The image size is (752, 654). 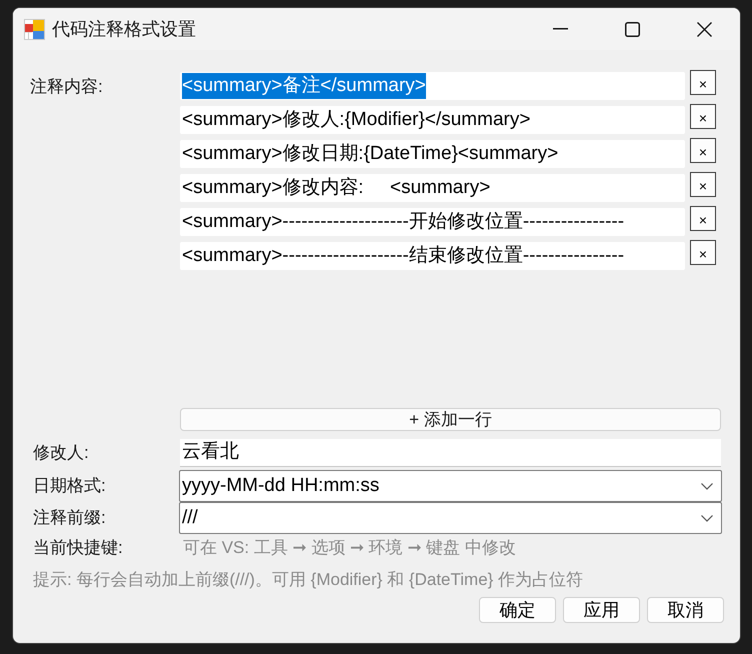 What do you see at coordinates (432, 188) in the screenshot?
I see `line-text-field: <summary>修改内容: <summary>` at bounding box center [432, 188].